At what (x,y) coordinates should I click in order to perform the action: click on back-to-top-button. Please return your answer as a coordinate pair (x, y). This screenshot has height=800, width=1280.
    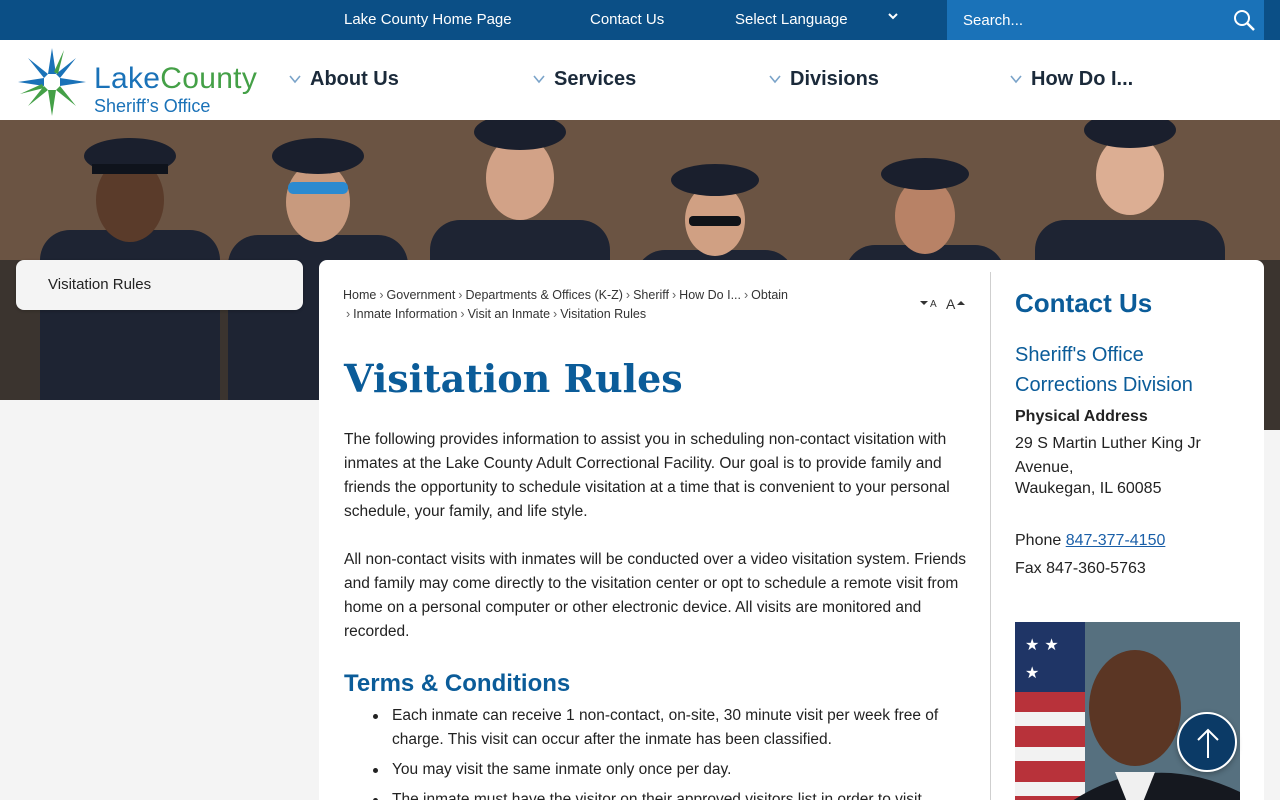
    Looking at the image, I should click on (1207, 742).